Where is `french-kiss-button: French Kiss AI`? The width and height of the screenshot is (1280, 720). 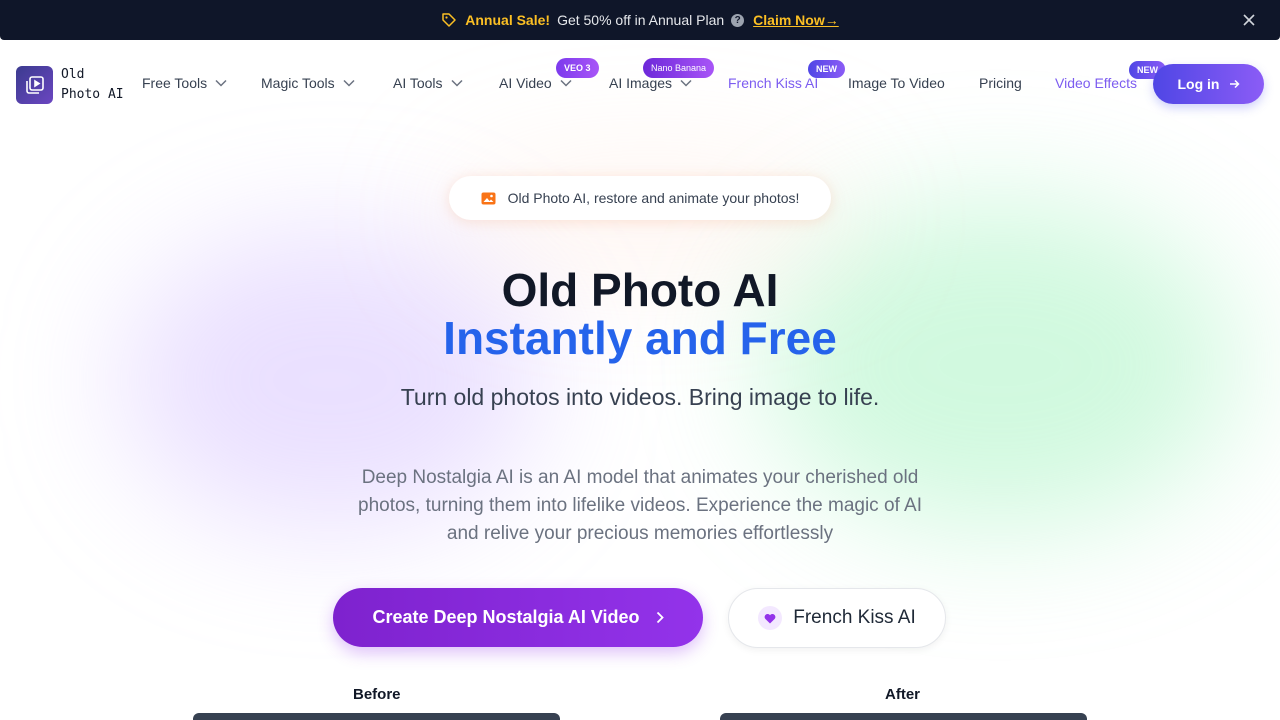 french-kiss-button: French Kiss AI is located at coordinates (837, 618).